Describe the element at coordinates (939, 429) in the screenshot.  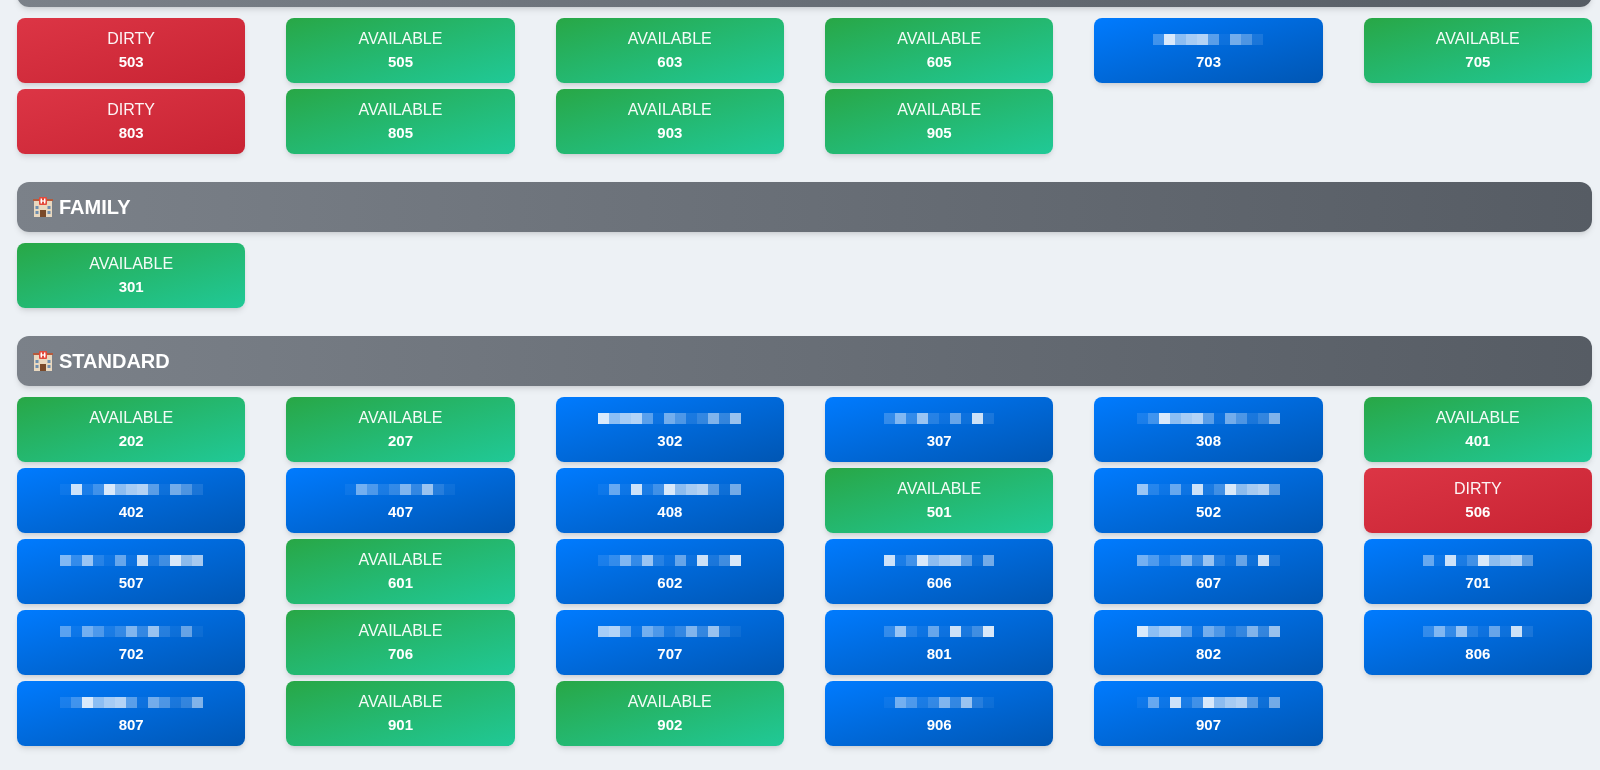
I see `room-card: 307` at that location.